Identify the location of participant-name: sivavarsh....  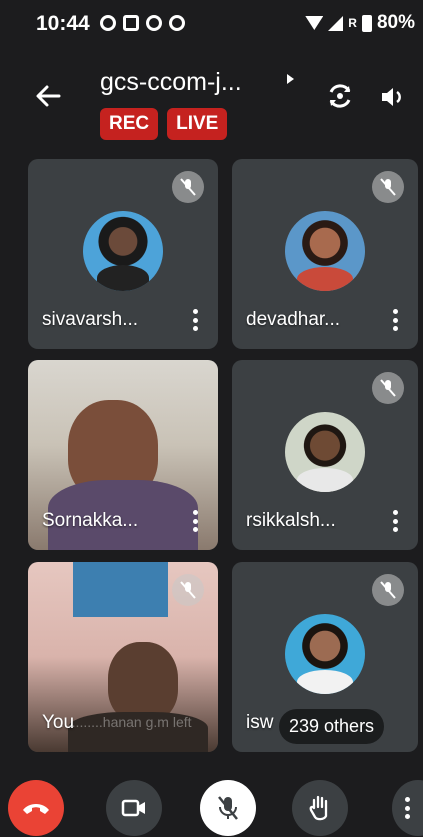
(90, 319).